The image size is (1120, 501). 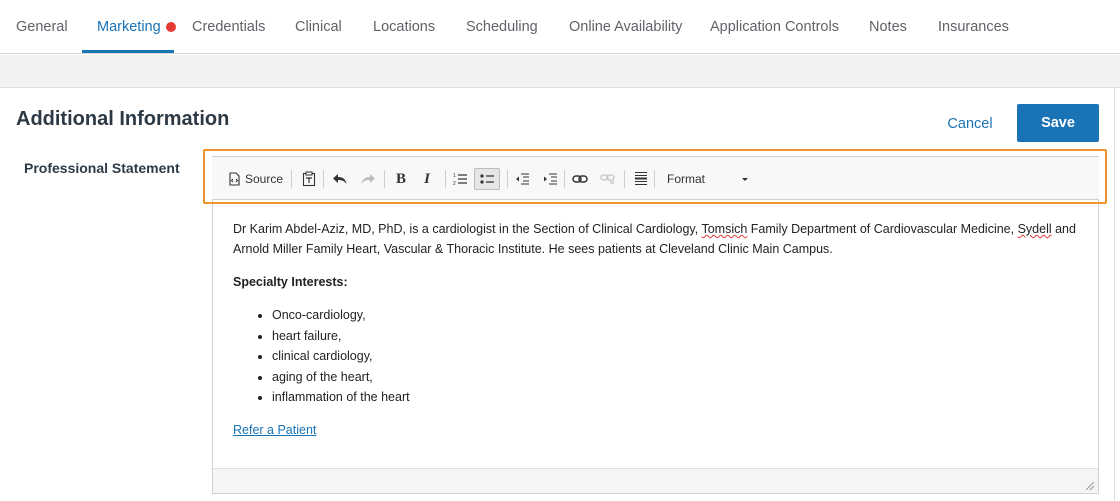 I want to click on indent-icon, so click(x=550, y=179).